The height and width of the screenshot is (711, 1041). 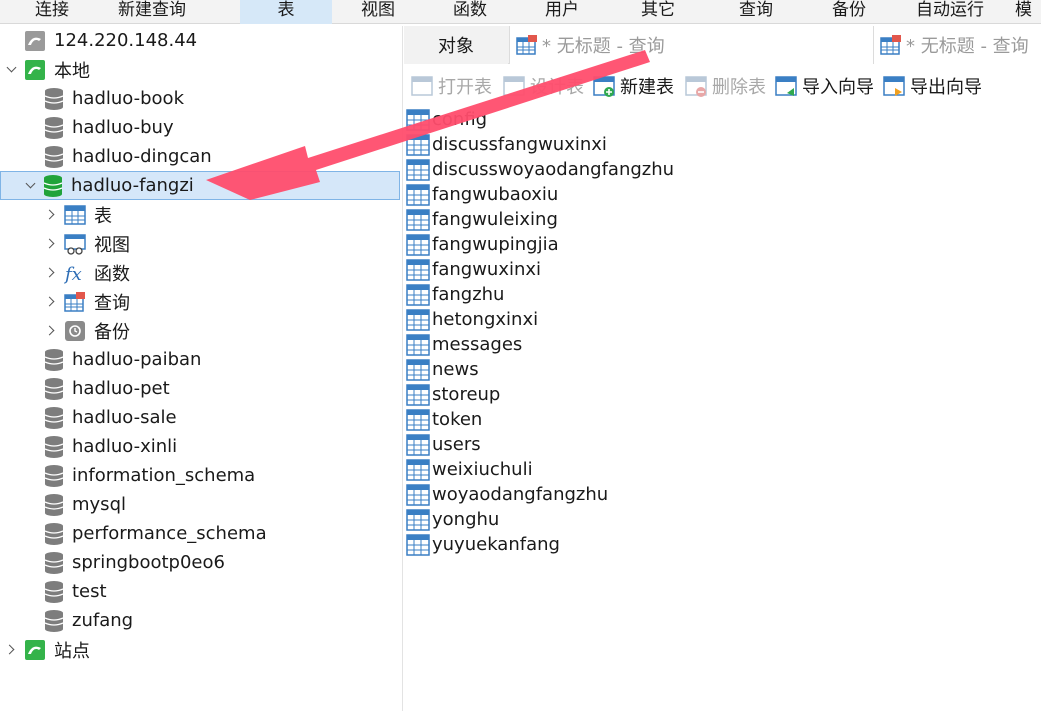 What do you see at coordinates (109, 127) in the screenshot?
I see `tree-item-db-hadluo-buy: hadluo-buy` at bounding box center [109, 127].